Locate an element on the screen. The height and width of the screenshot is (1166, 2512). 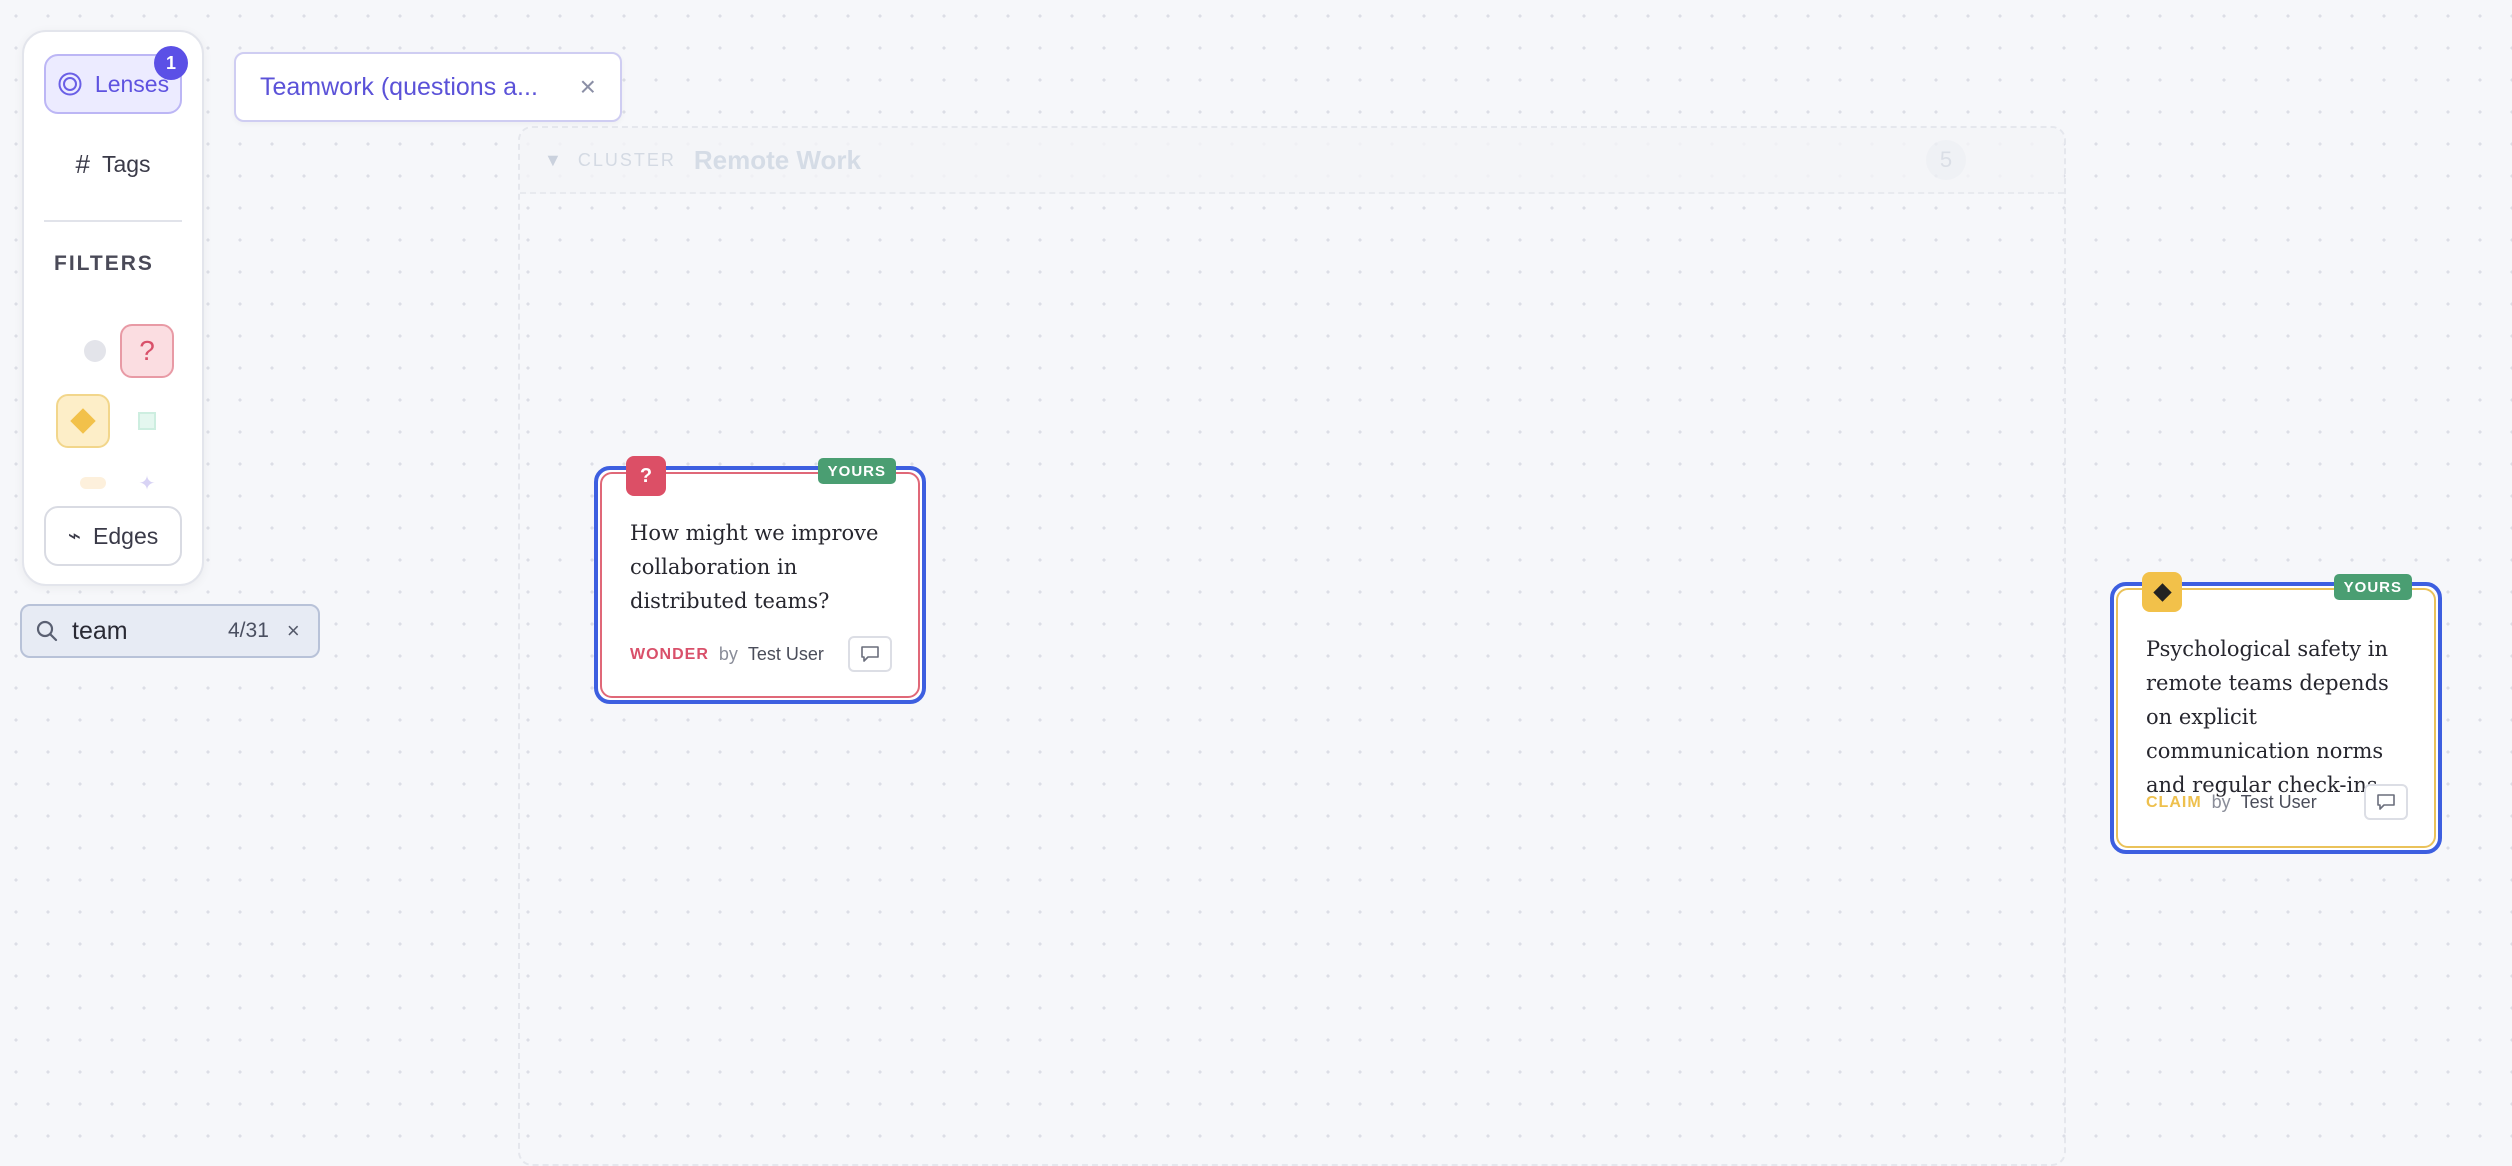
insight-filter: ✦ is located at coordinates (147, 483).